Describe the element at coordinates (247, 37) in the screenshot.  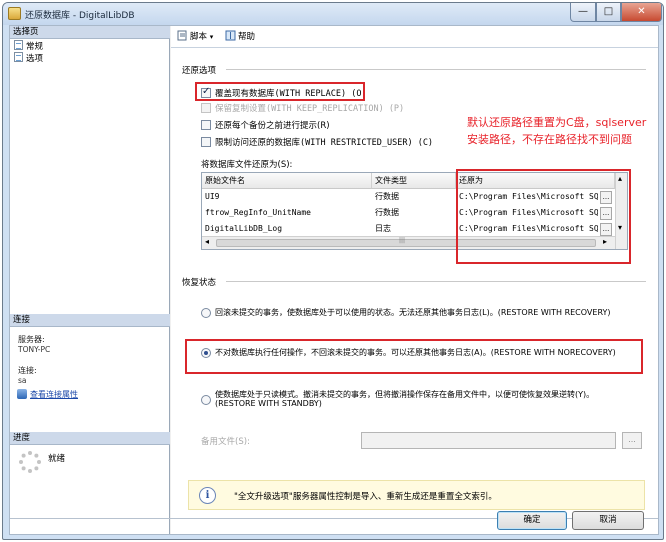
I see `help-label: 帮助` at that location.